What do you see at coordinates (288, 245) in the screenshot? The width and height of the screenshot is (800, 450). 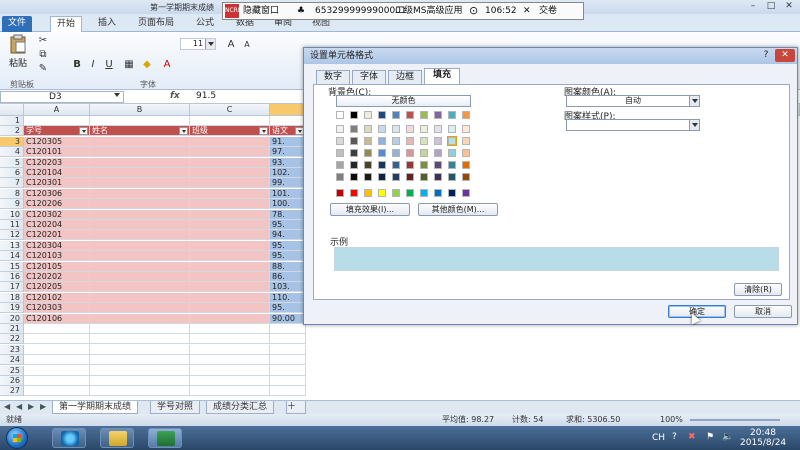 I see `chinese-score-cell: 95.` at bounding box center [288, 245].